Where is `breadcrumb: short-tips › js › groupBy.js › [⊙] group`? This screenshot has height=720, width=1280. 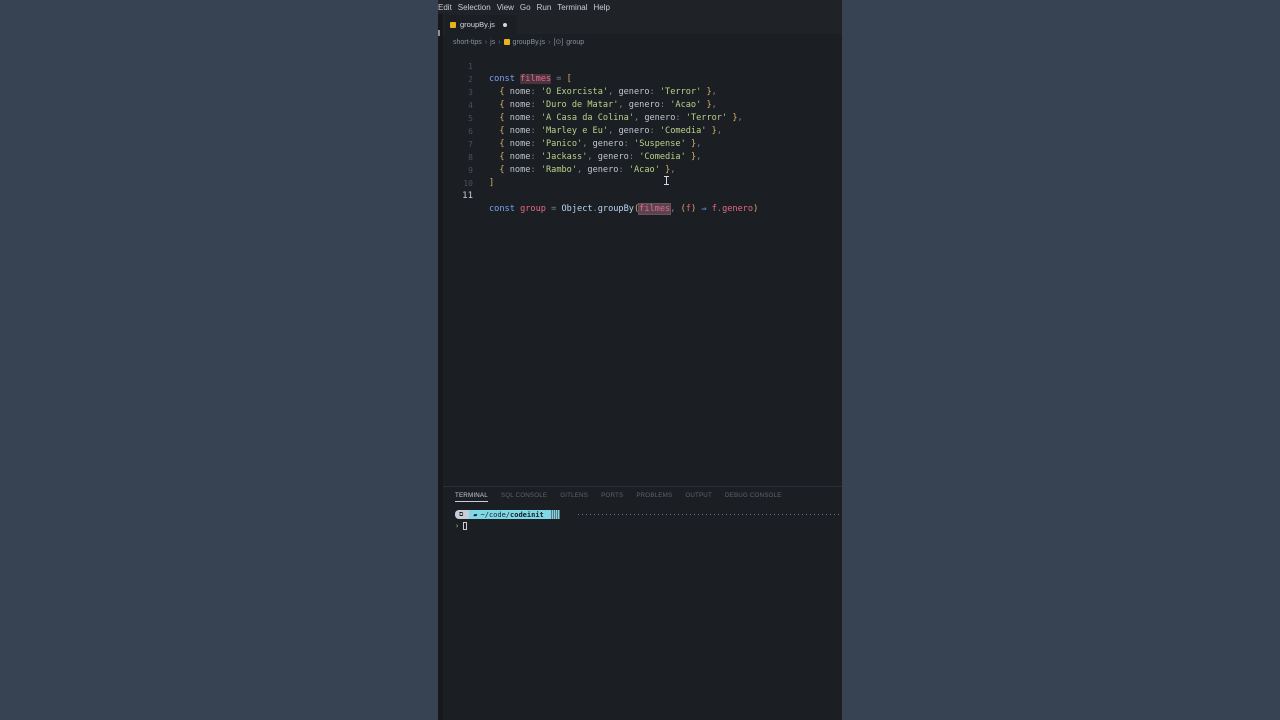
breadcrumb: short-tips › js › groupBy.js › [⊙] group is located at coordinates (518, 42).